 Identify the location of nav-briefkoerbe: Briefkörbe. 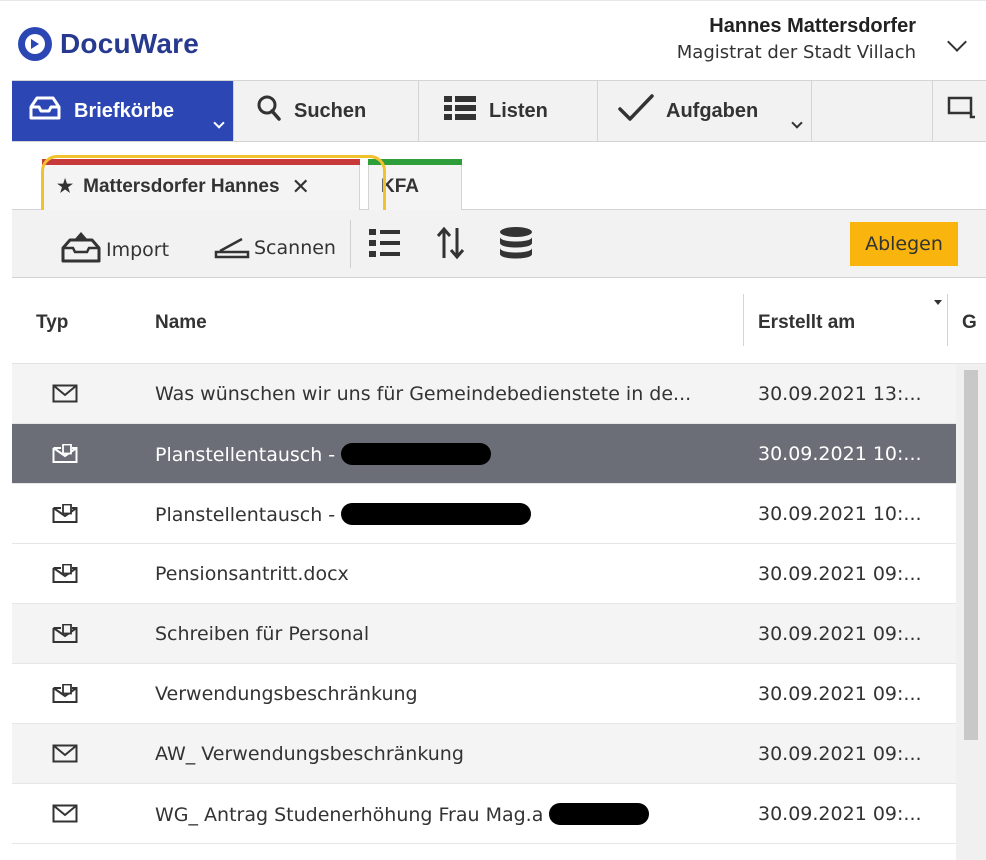
(123, 111).